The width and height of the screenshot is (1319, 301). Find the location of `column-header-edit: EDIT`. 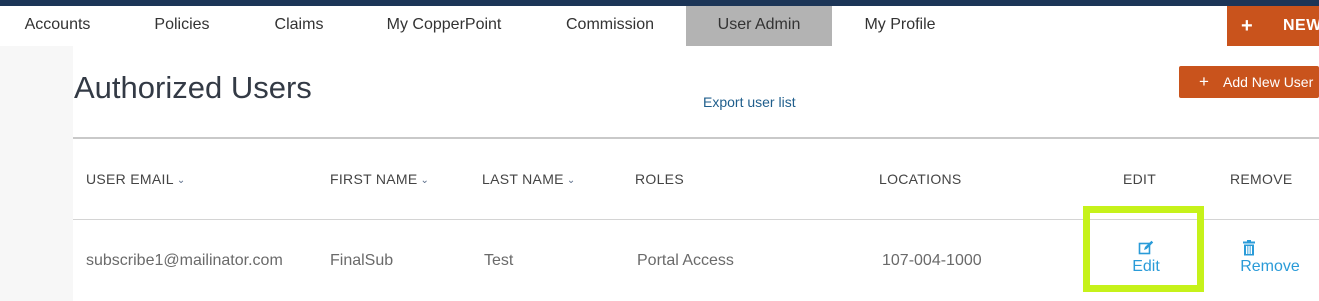

column-header-edit: EDIT is located at coordinates (1140, 179).